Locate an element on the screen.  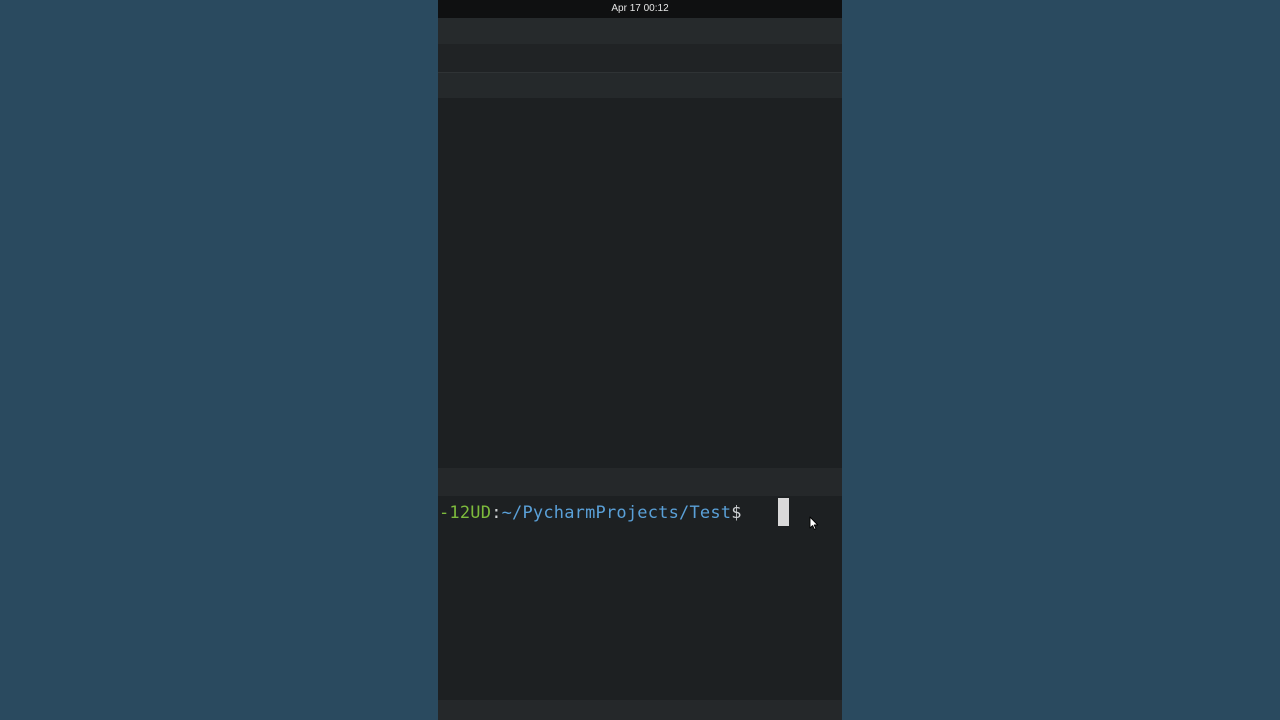
terminal-pane is located at coordinates (640, 598).